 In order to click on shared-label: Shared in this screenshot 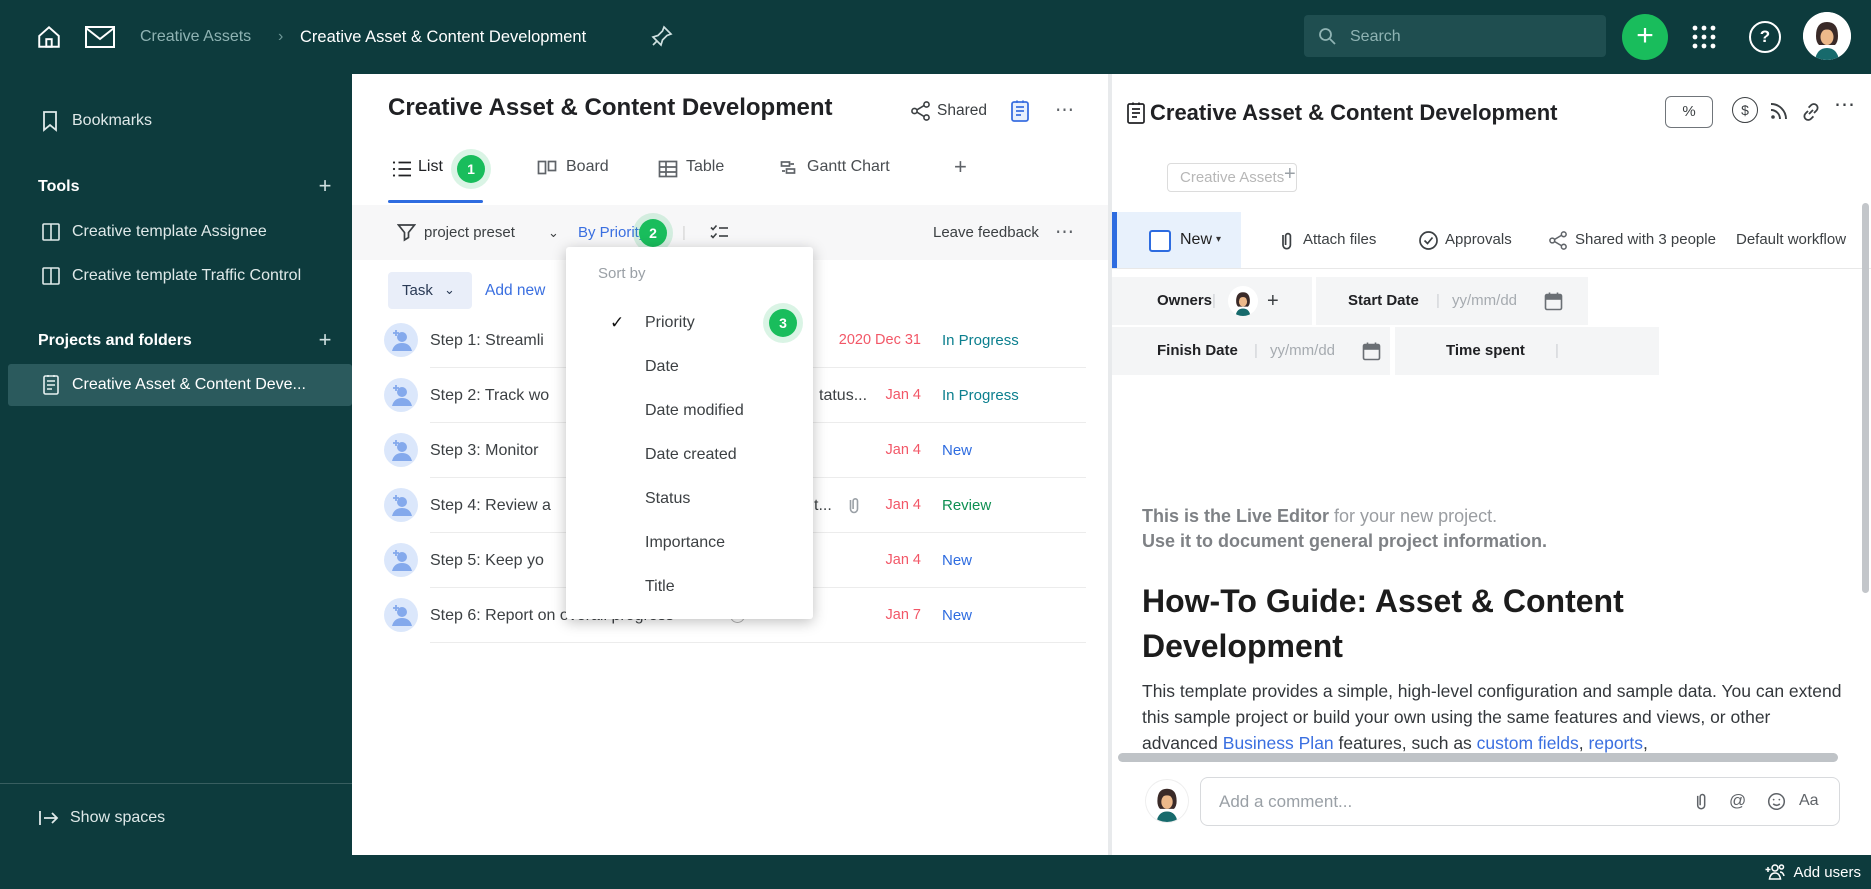, I will do `click(962, 111)`.